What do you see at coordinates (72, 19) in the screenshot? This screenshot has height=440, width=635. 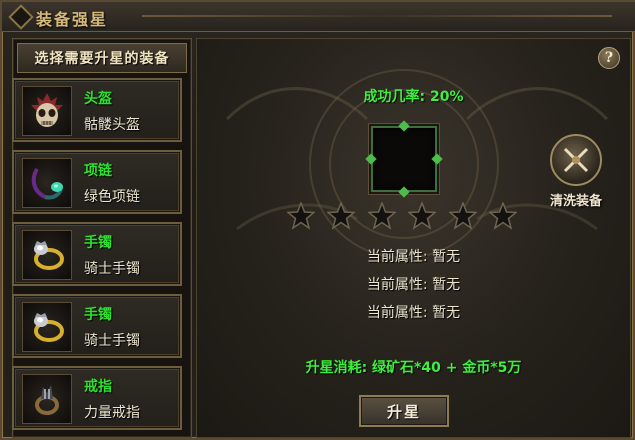 I see `window-title: 装备强星` at bounding box center [72, 19].